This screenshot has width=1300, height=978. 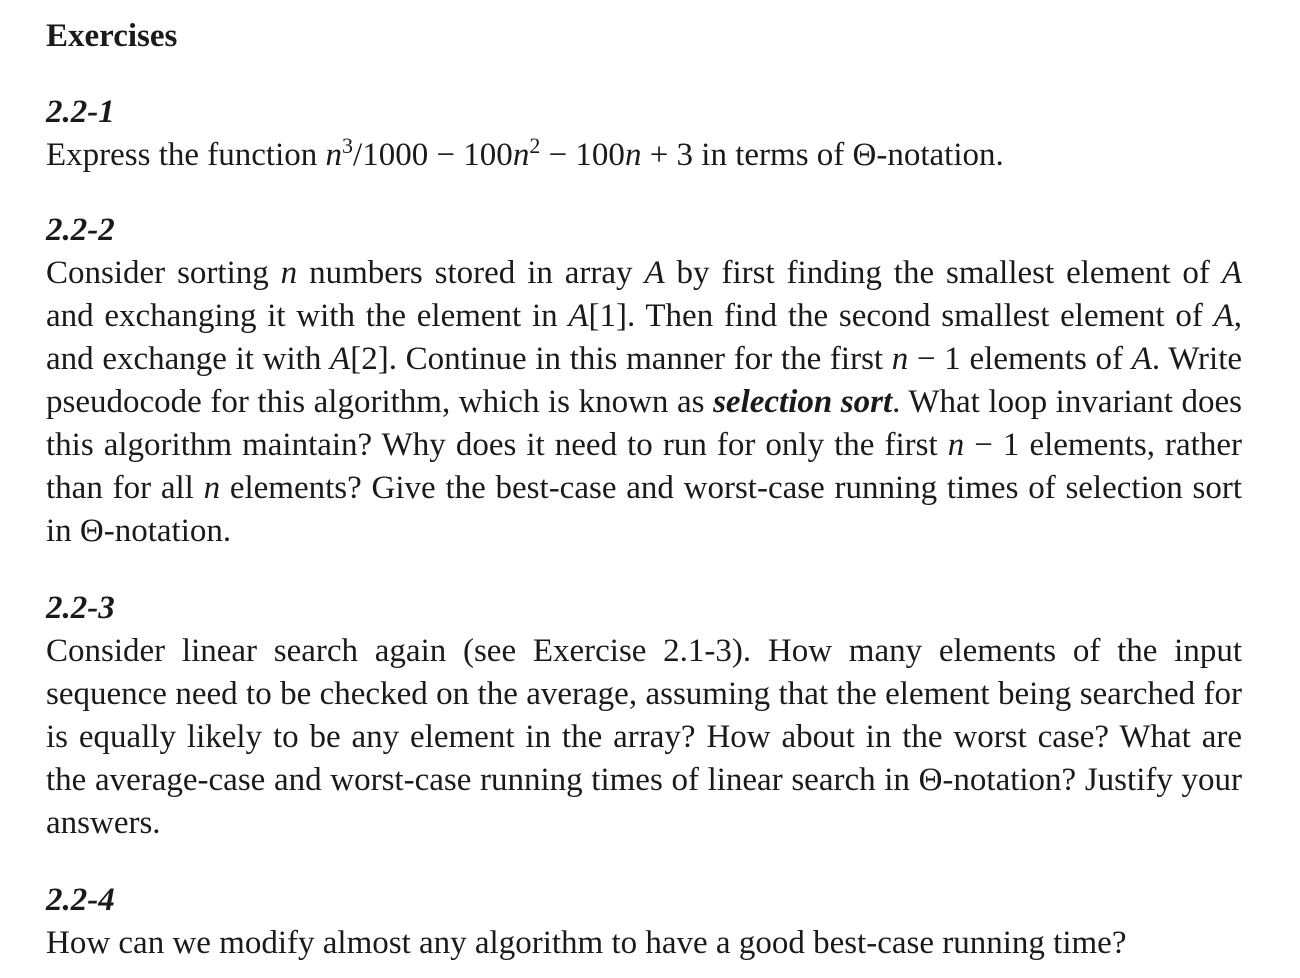 I want to click on text-run: − 100, so click(x=582, y=155).